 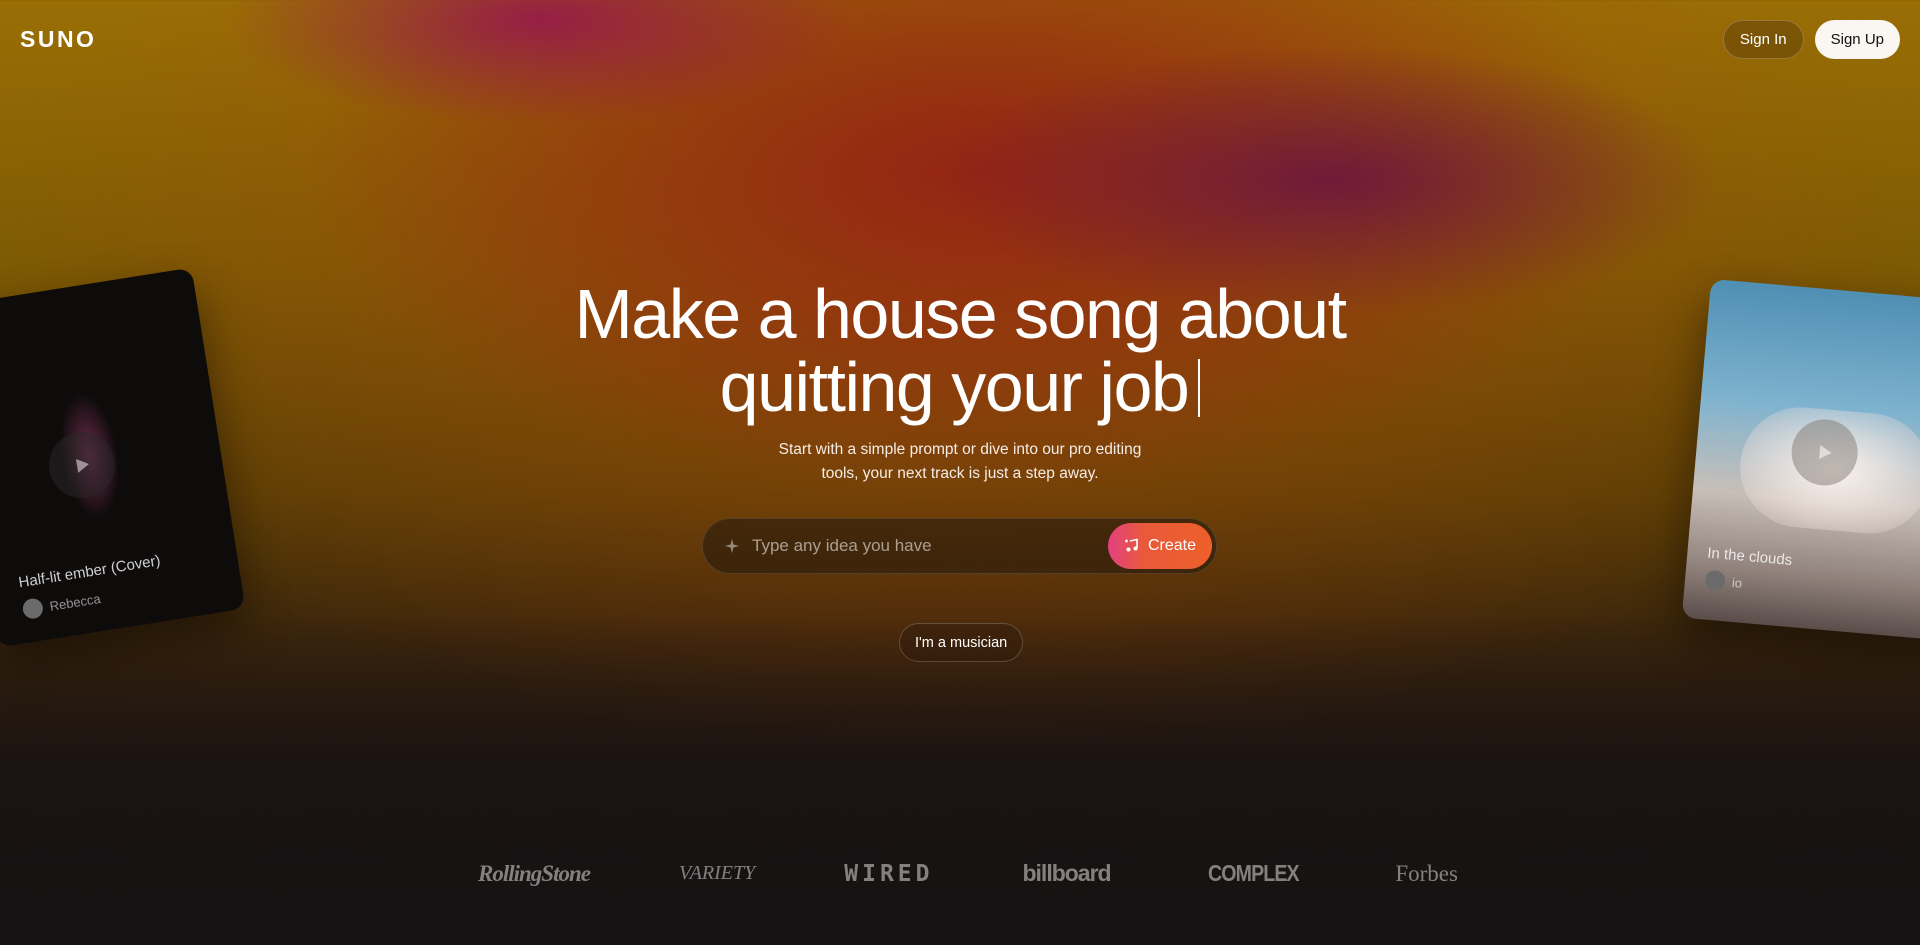 I want to click on typing-caret, so click(x=1199, y=388).